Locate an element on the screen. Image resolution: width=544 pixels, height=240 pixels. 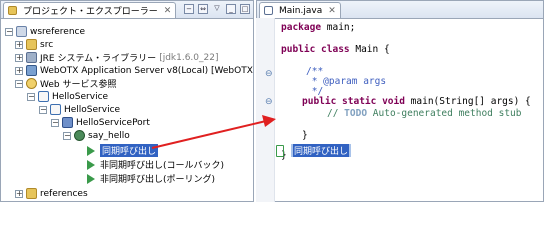
drag-arrow-overlay is located at coordinates (213, 132).